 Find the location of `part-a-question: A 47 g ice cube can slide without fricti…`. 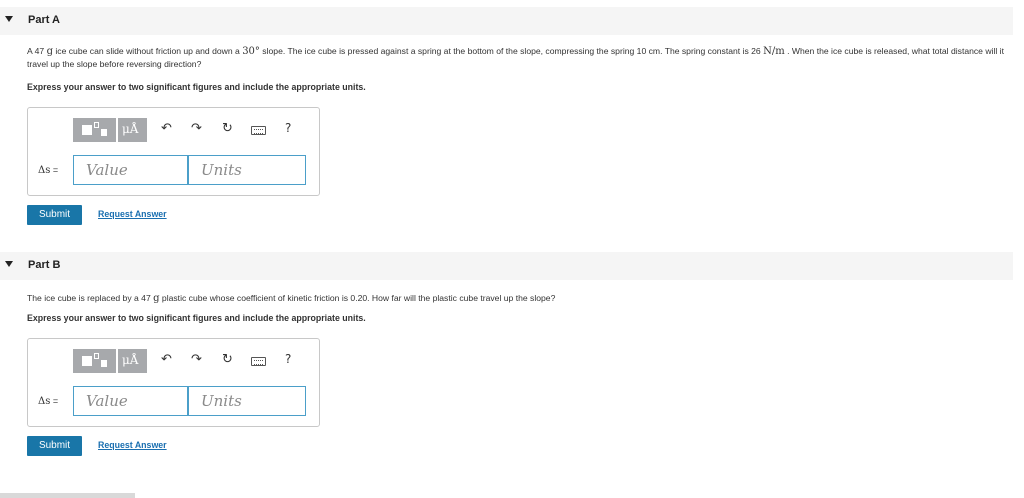

part-a-question: A 47 g ice cube can slide without fricti… is located at coordinates (515, 57).